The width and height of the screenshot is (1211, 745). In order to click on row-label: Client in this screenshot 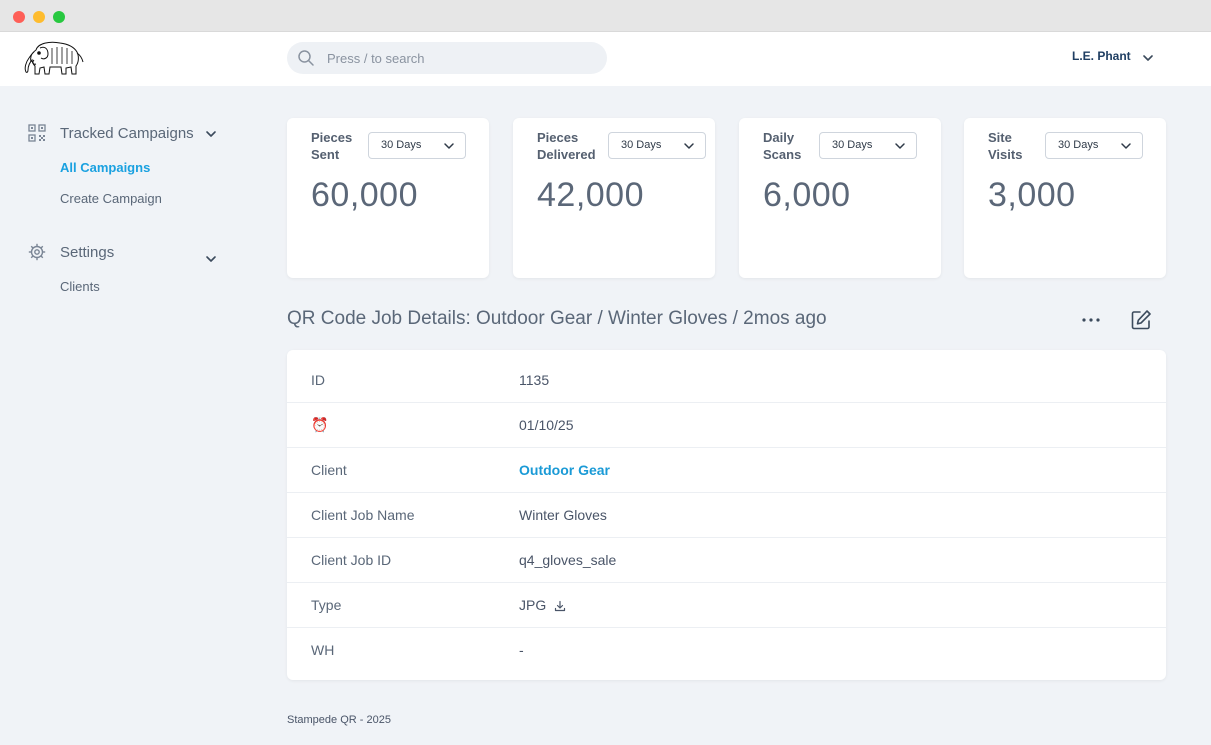, I will do `click(329, 470)`.